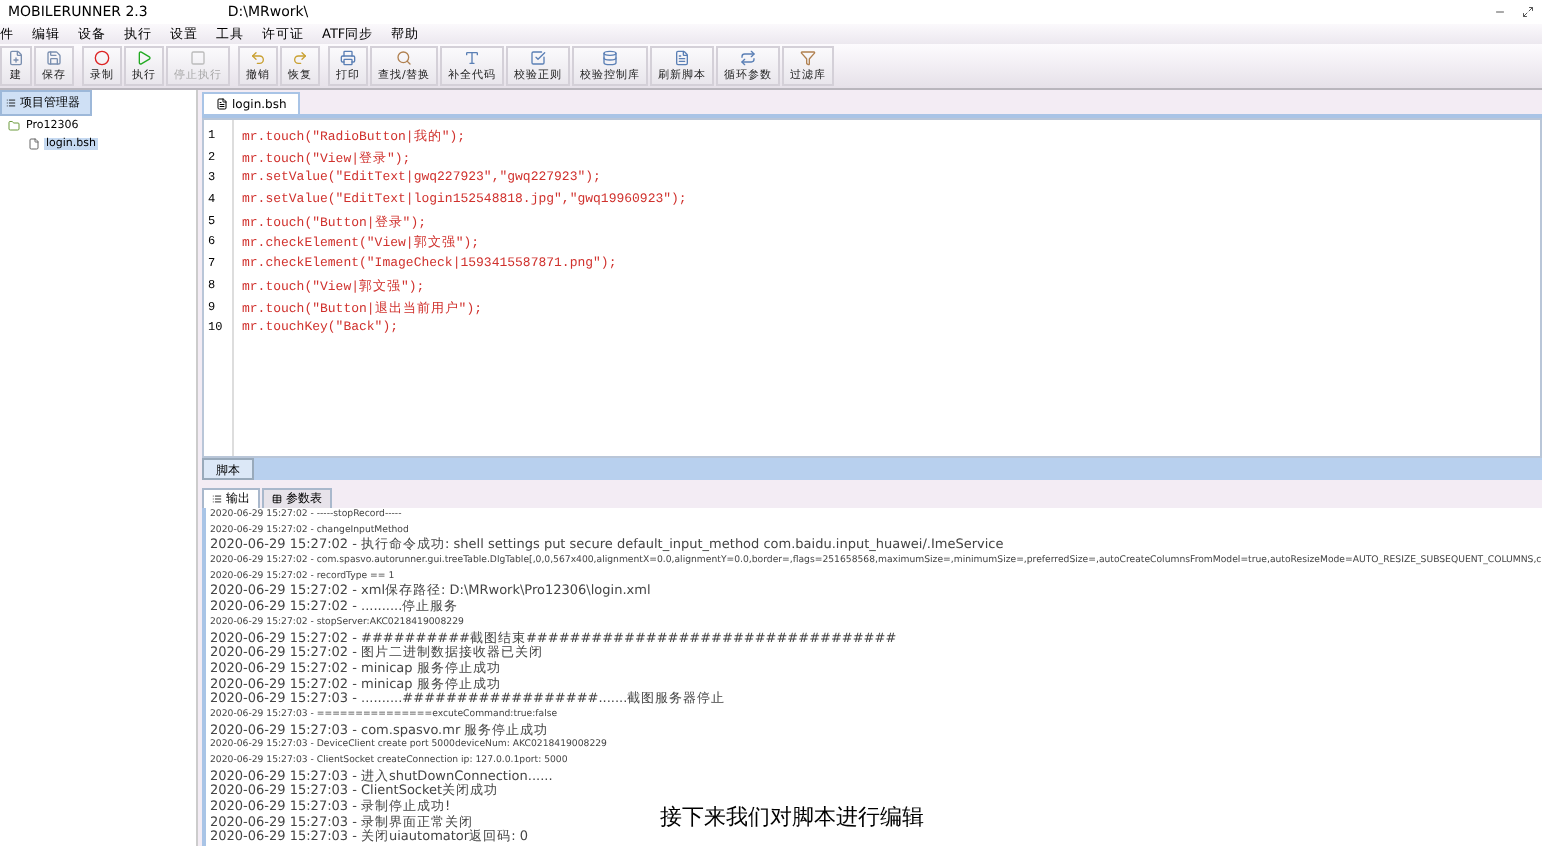  Describe the element at coordinates (792, 817) in the screenshot. I see `video-caption: 接下来我们对脚本进行编辑` at that location.